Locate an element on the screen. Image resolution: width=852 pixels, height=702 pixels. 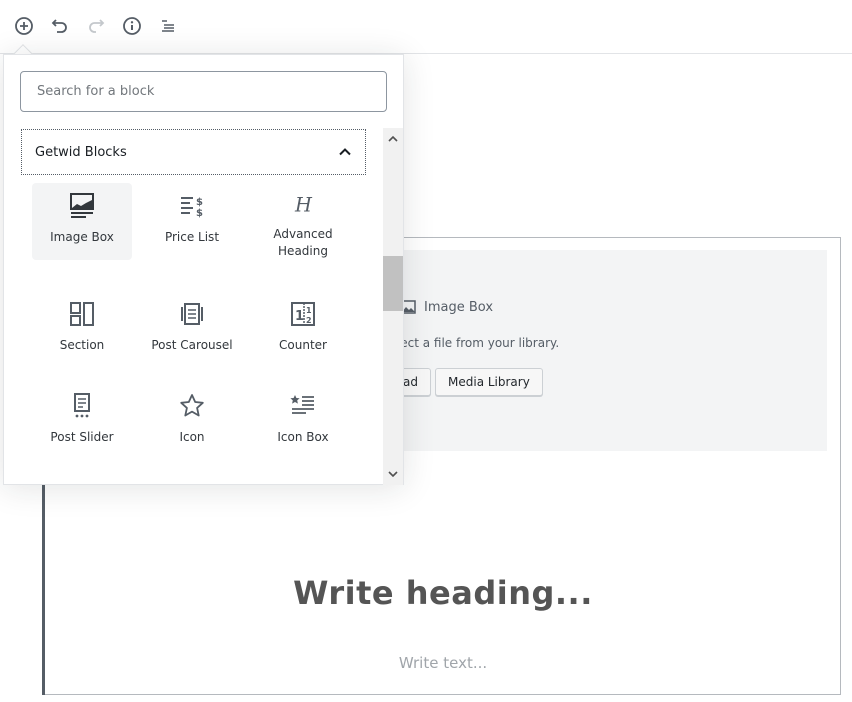
chevron-down-icon is located at coordinates (393, 474).